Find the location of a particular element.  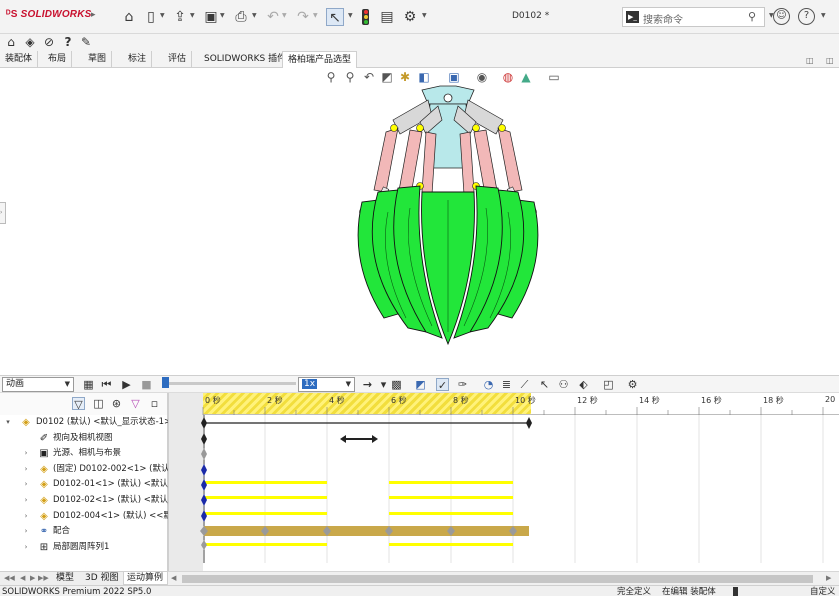

rebuild-icon: ▤ is located at coordinates (387, 17).